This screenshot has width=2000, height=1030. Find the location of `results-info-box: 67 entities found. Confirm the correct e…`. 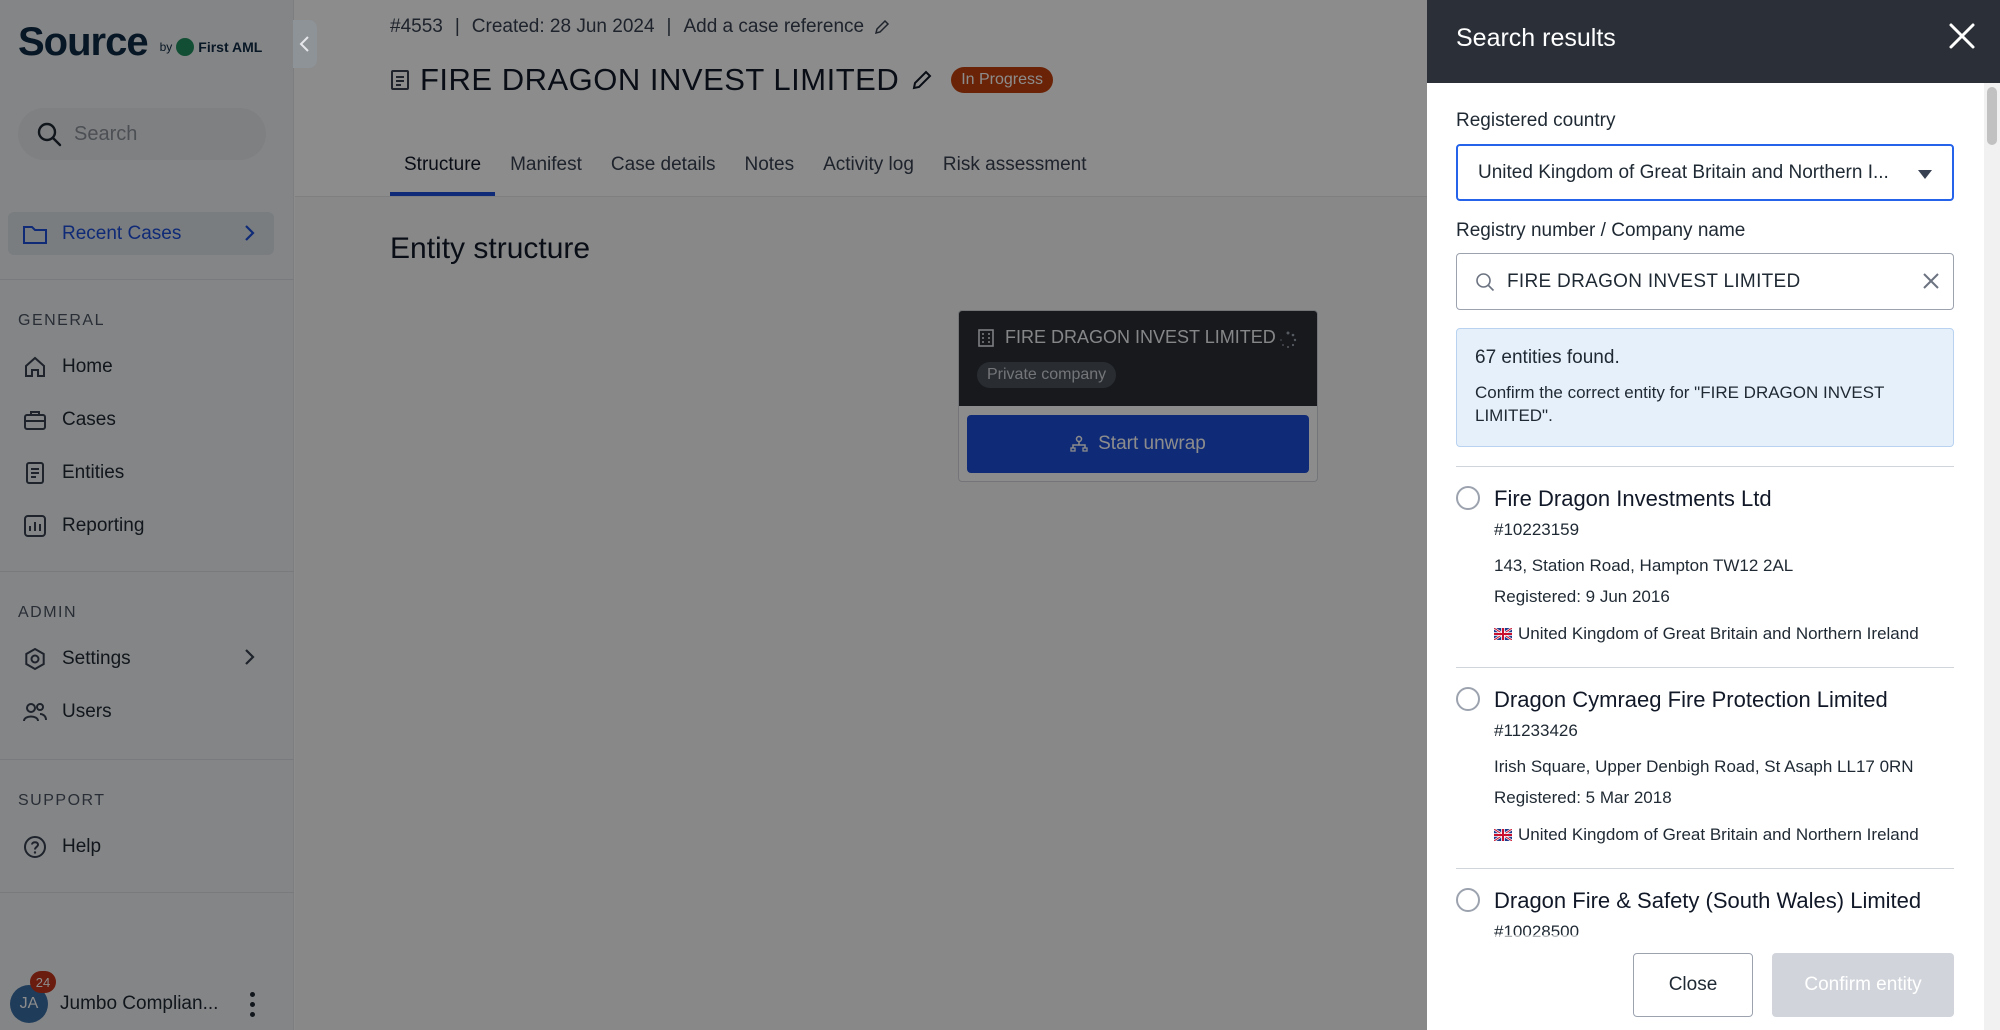

results-info-box: 67 entities found. Confirm the correct e… is located at coordinates (1705, 387).